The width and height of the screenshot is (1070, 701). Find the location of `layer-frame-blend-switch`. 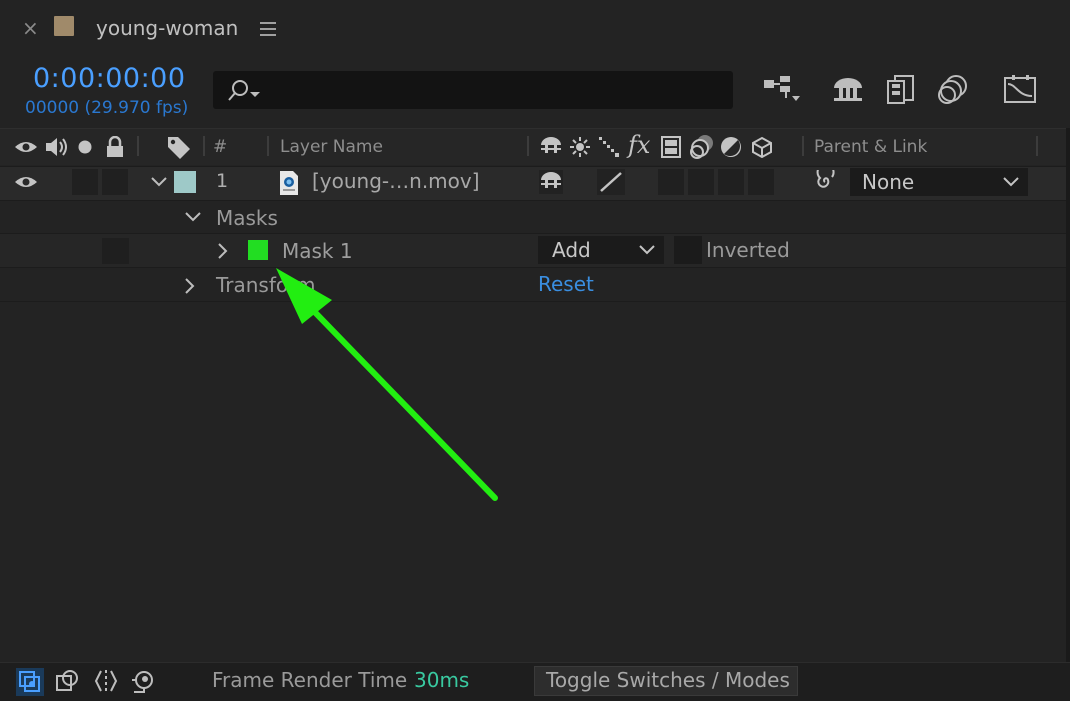

layer-frame-blend-switch is located at coordinates (701, 182).